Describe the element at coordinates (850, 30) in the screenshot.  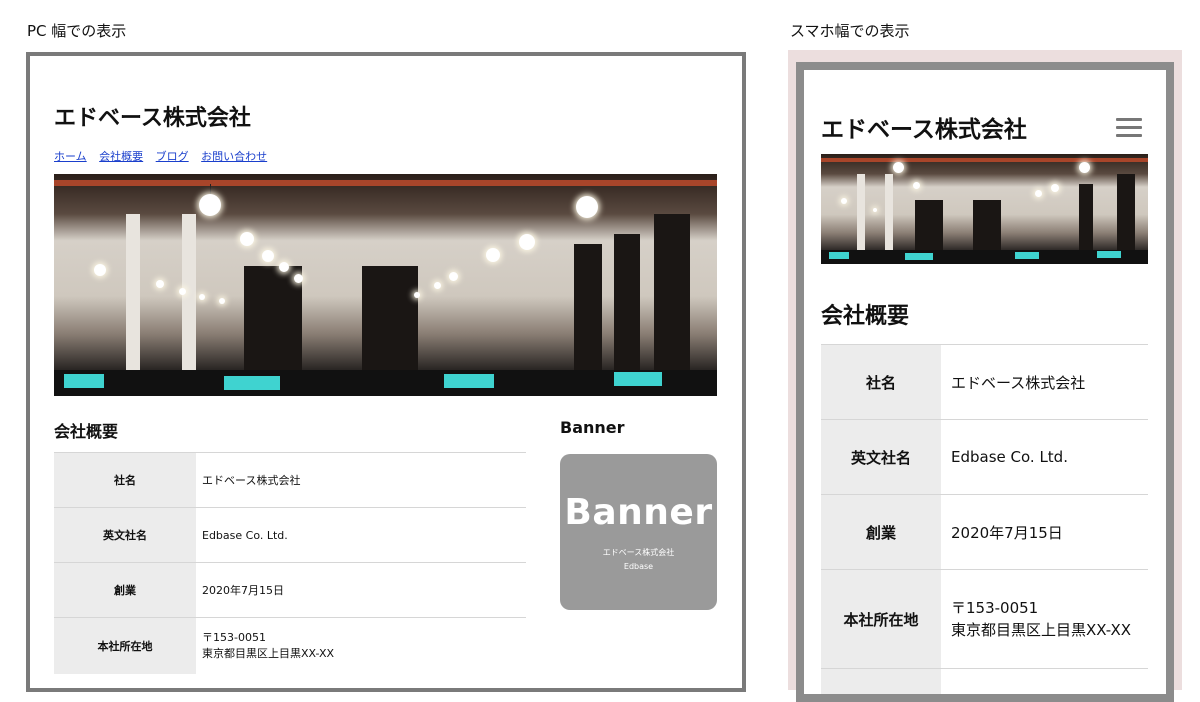
I see `smartphone-view-caption: スマホ幅での表示` at that location.